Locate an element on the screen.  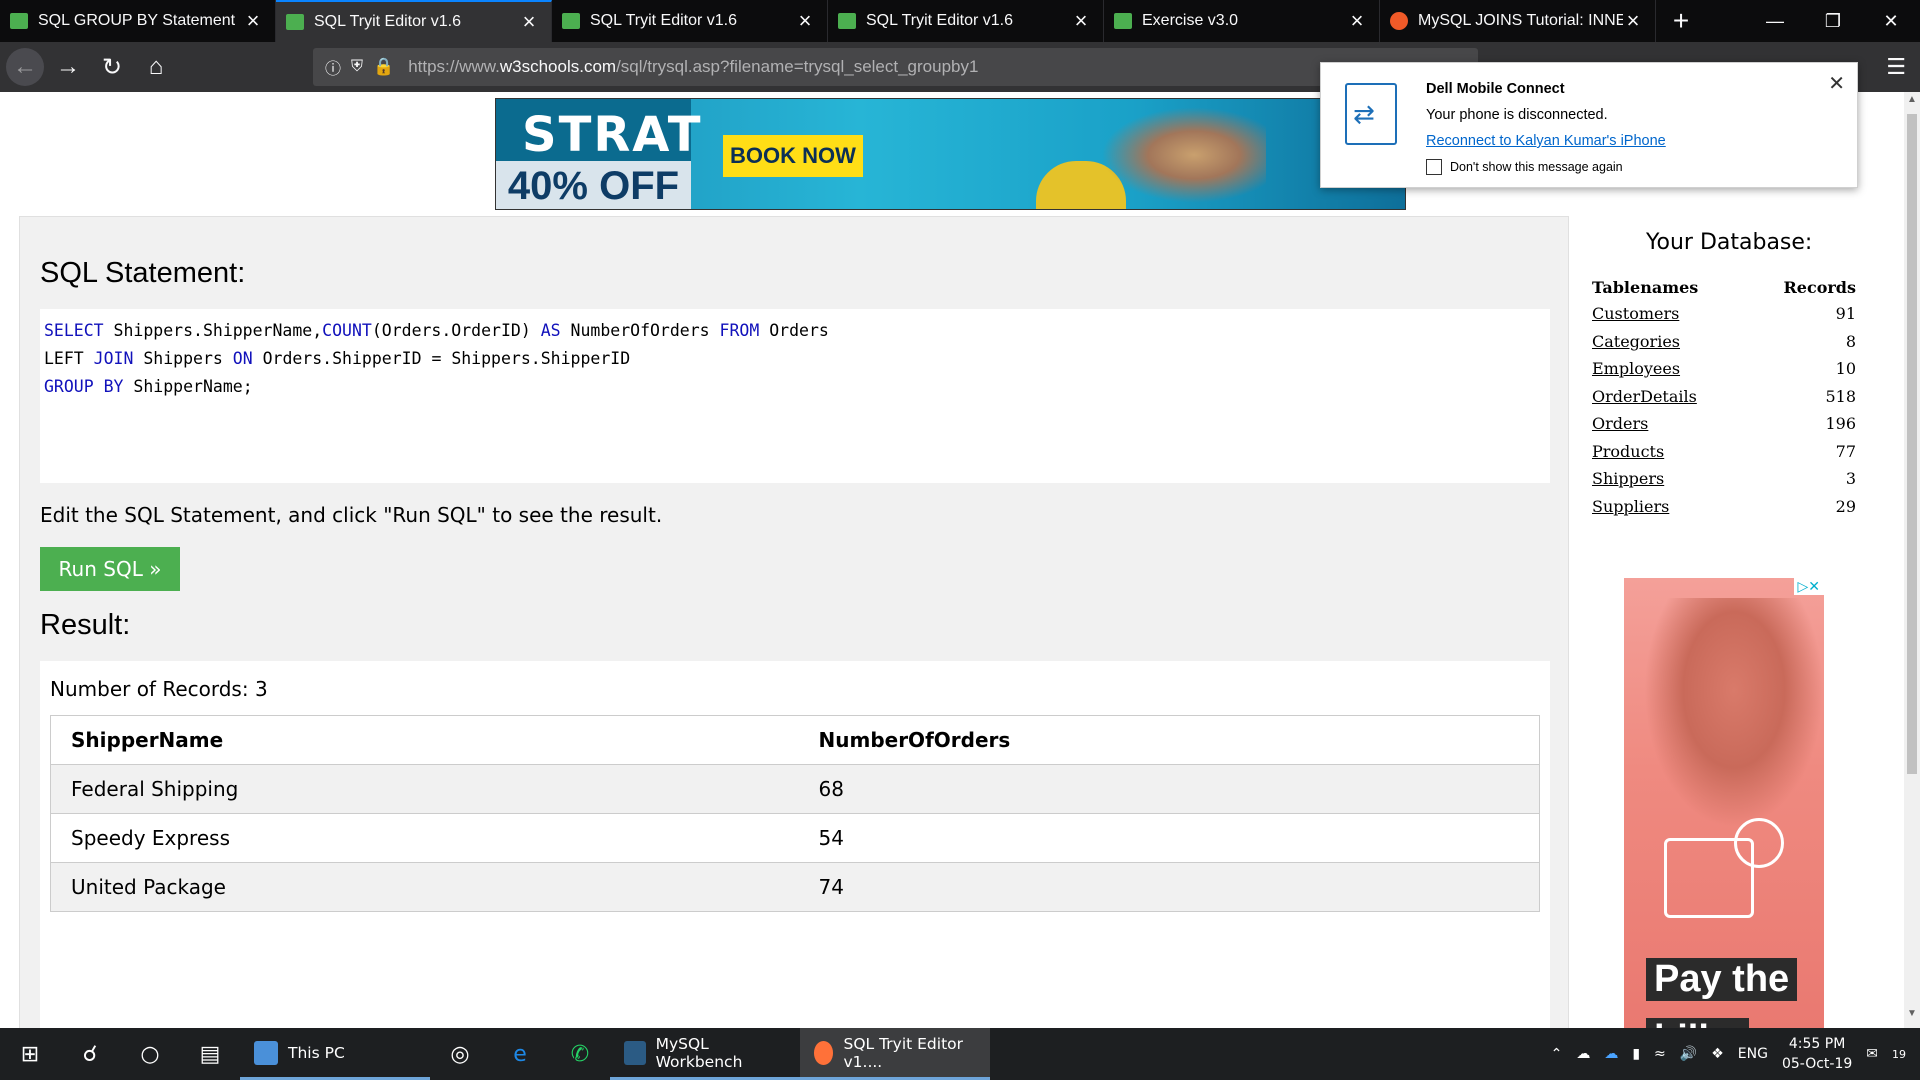
close-window-icon: ✕ is located at coordinates (1891, 21).